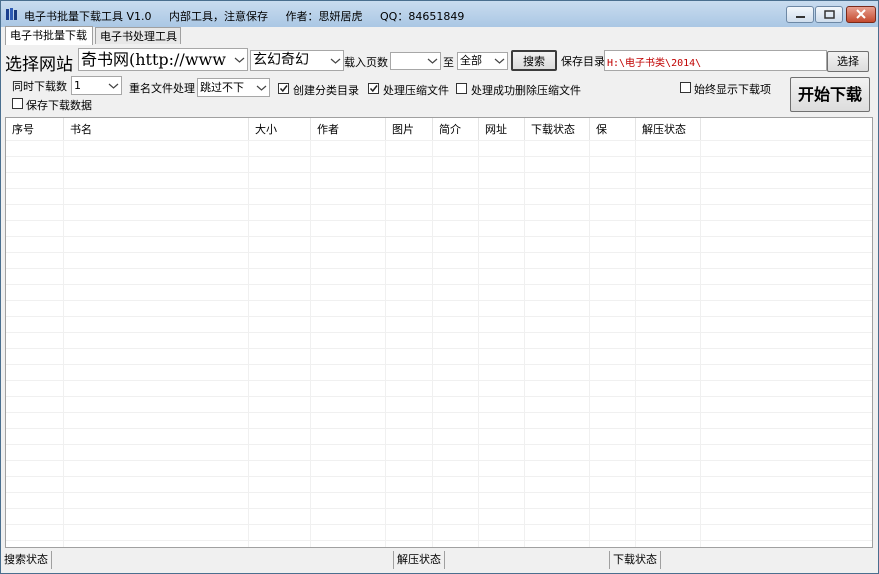  Describe the element at coordinates (416, 90) in the screenshot. I see `process-zip-label: 处理压缩文件` at that location.